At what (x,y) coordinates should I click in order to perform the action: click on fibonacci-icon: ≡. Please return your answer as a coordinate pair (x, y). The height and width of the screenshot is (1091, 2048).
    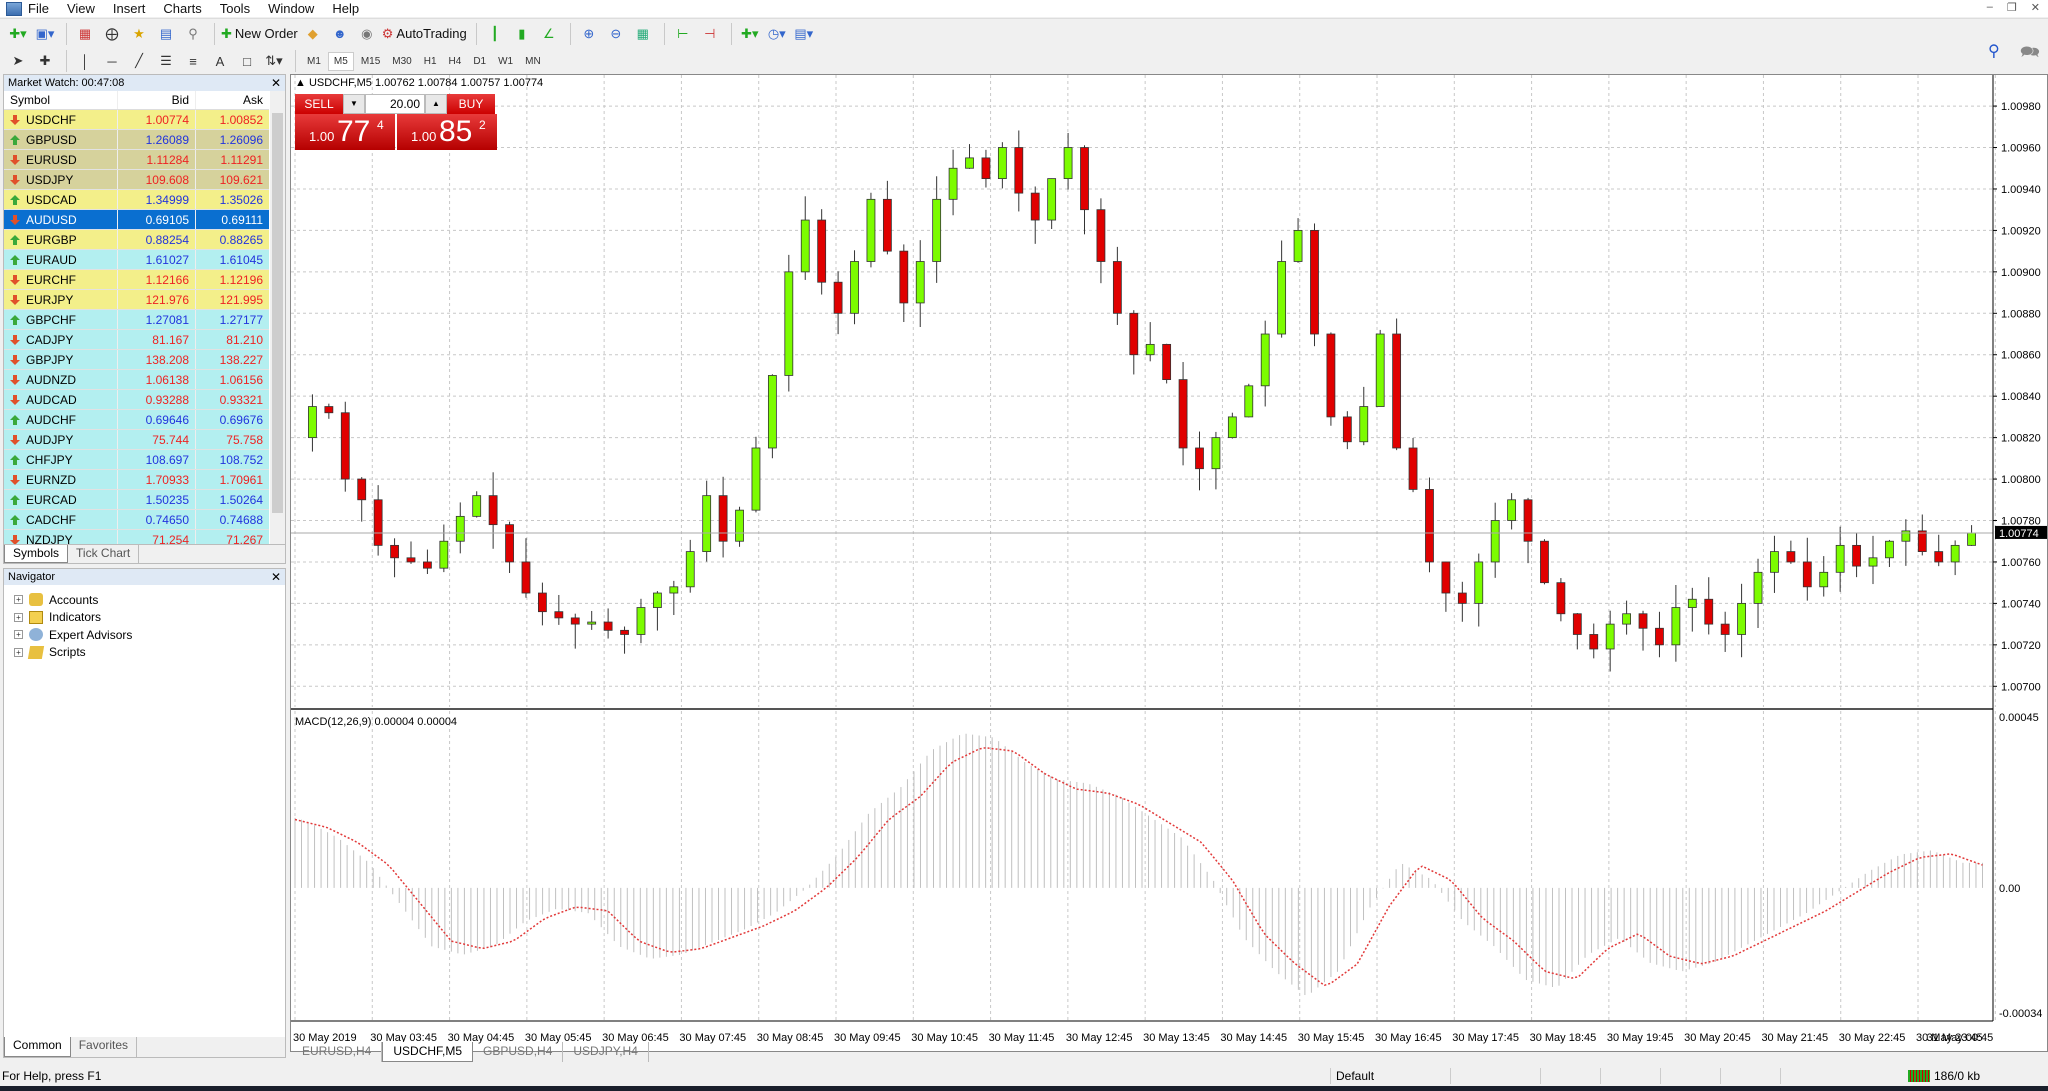
    Looking at the image, I should click on (193, 61).